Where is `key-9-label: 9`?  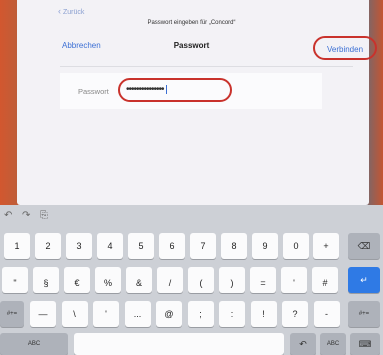
key-9-label: 9 is located at coordinates (265, 246).